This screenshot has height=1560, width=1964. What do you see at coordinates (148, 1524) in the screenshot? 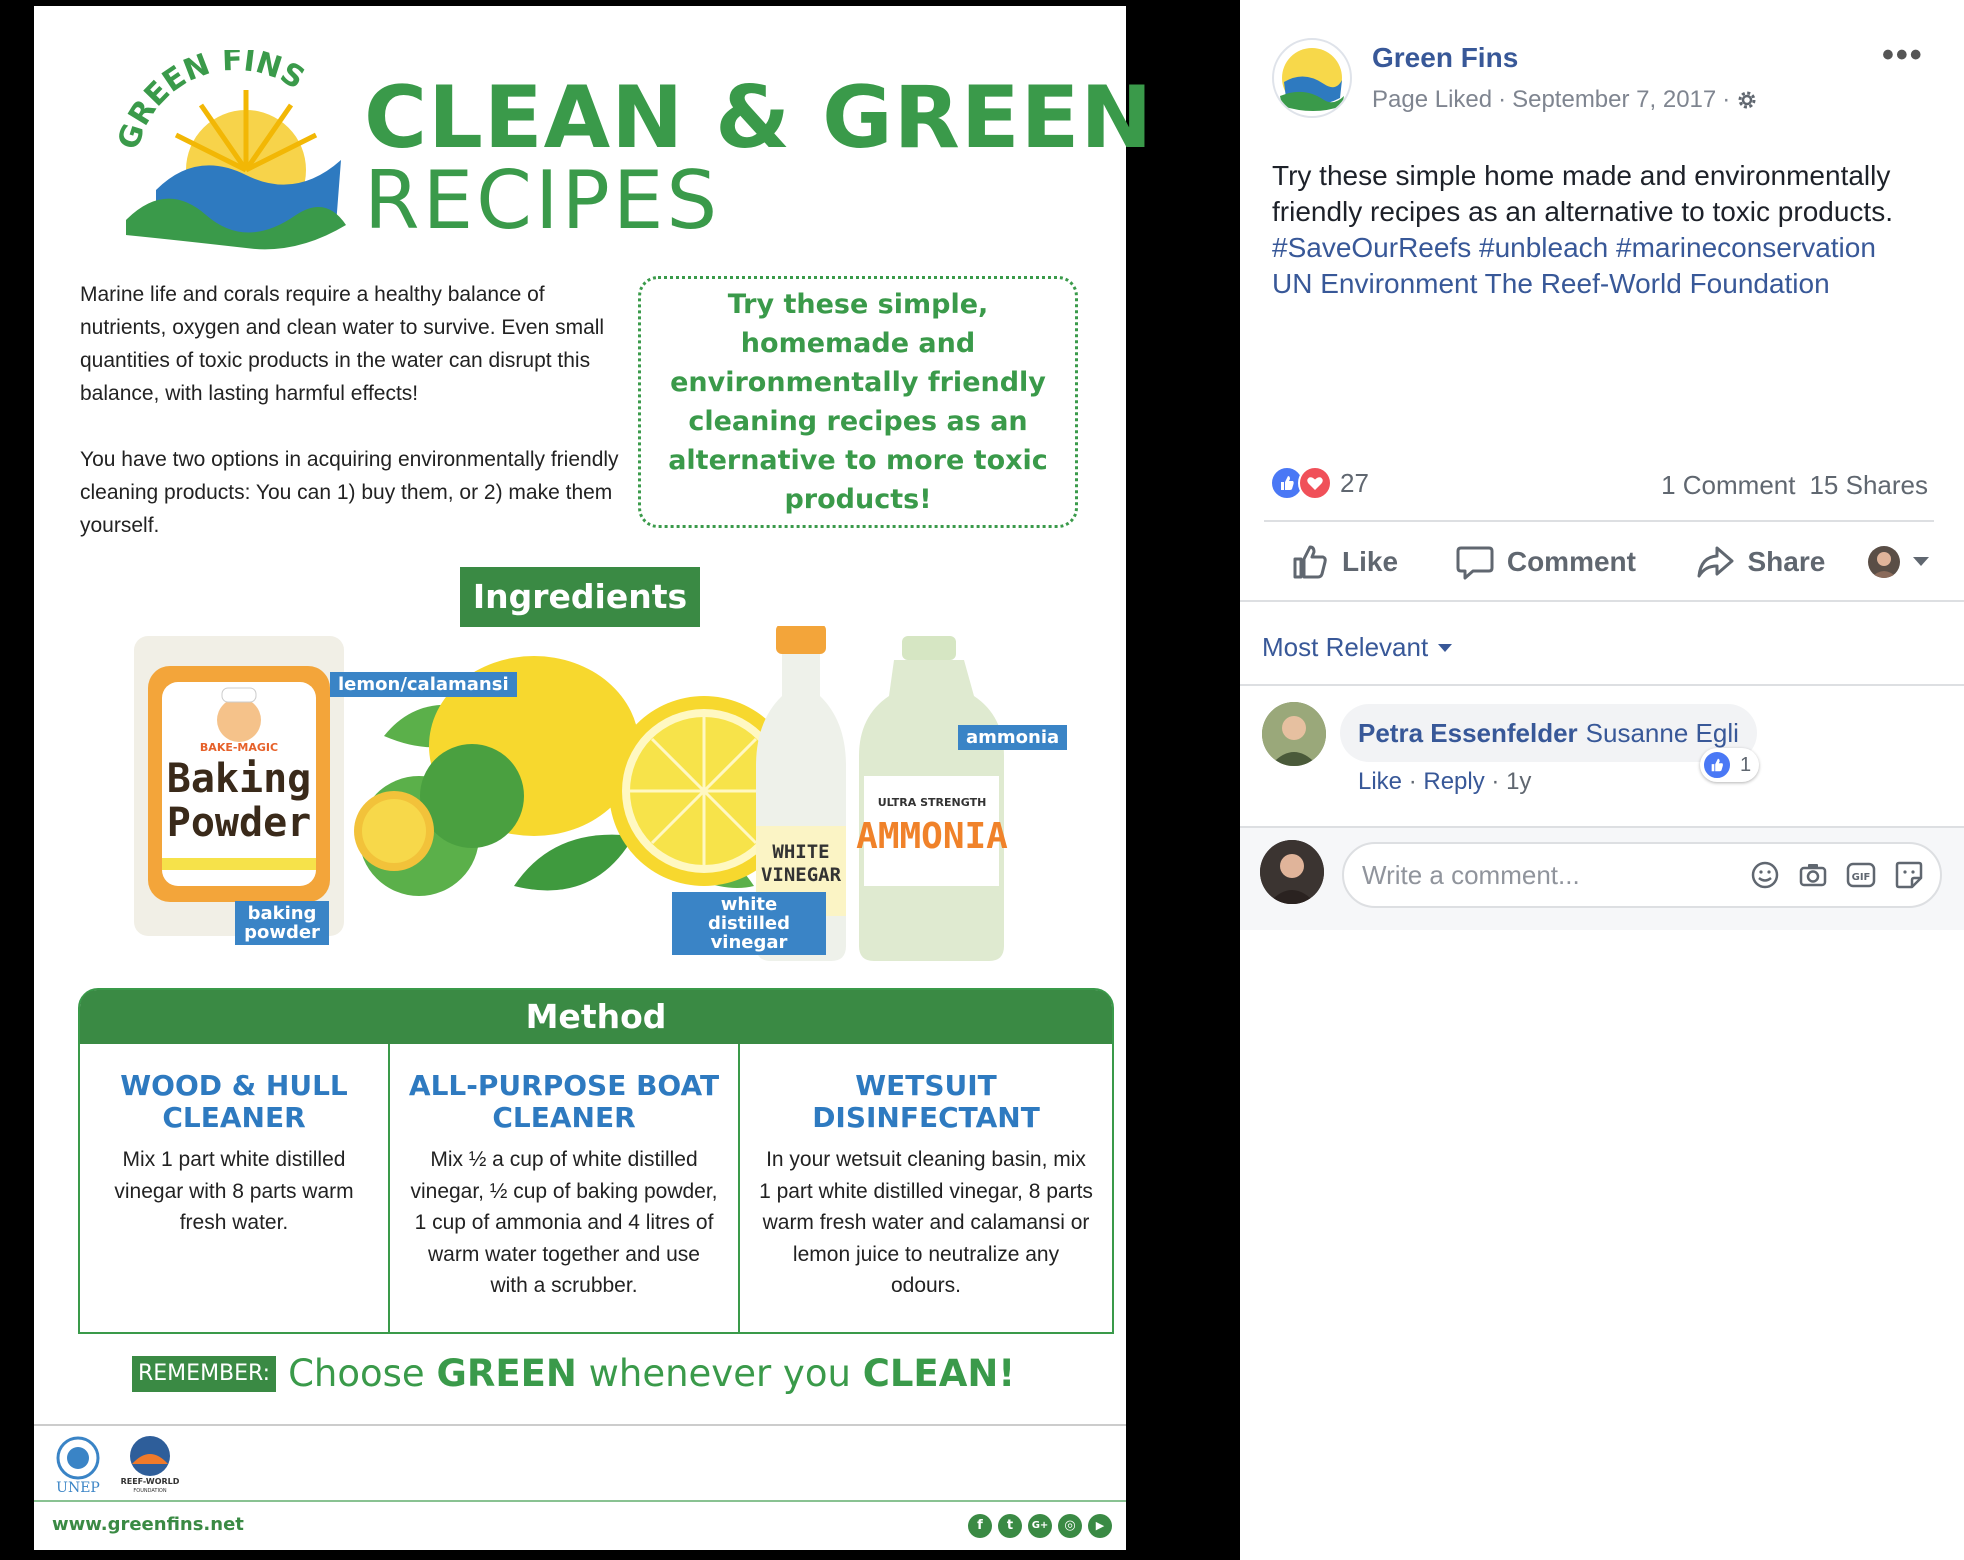
I see `poster-website: www.greenfins.net` at bounding box center [148, 1524].